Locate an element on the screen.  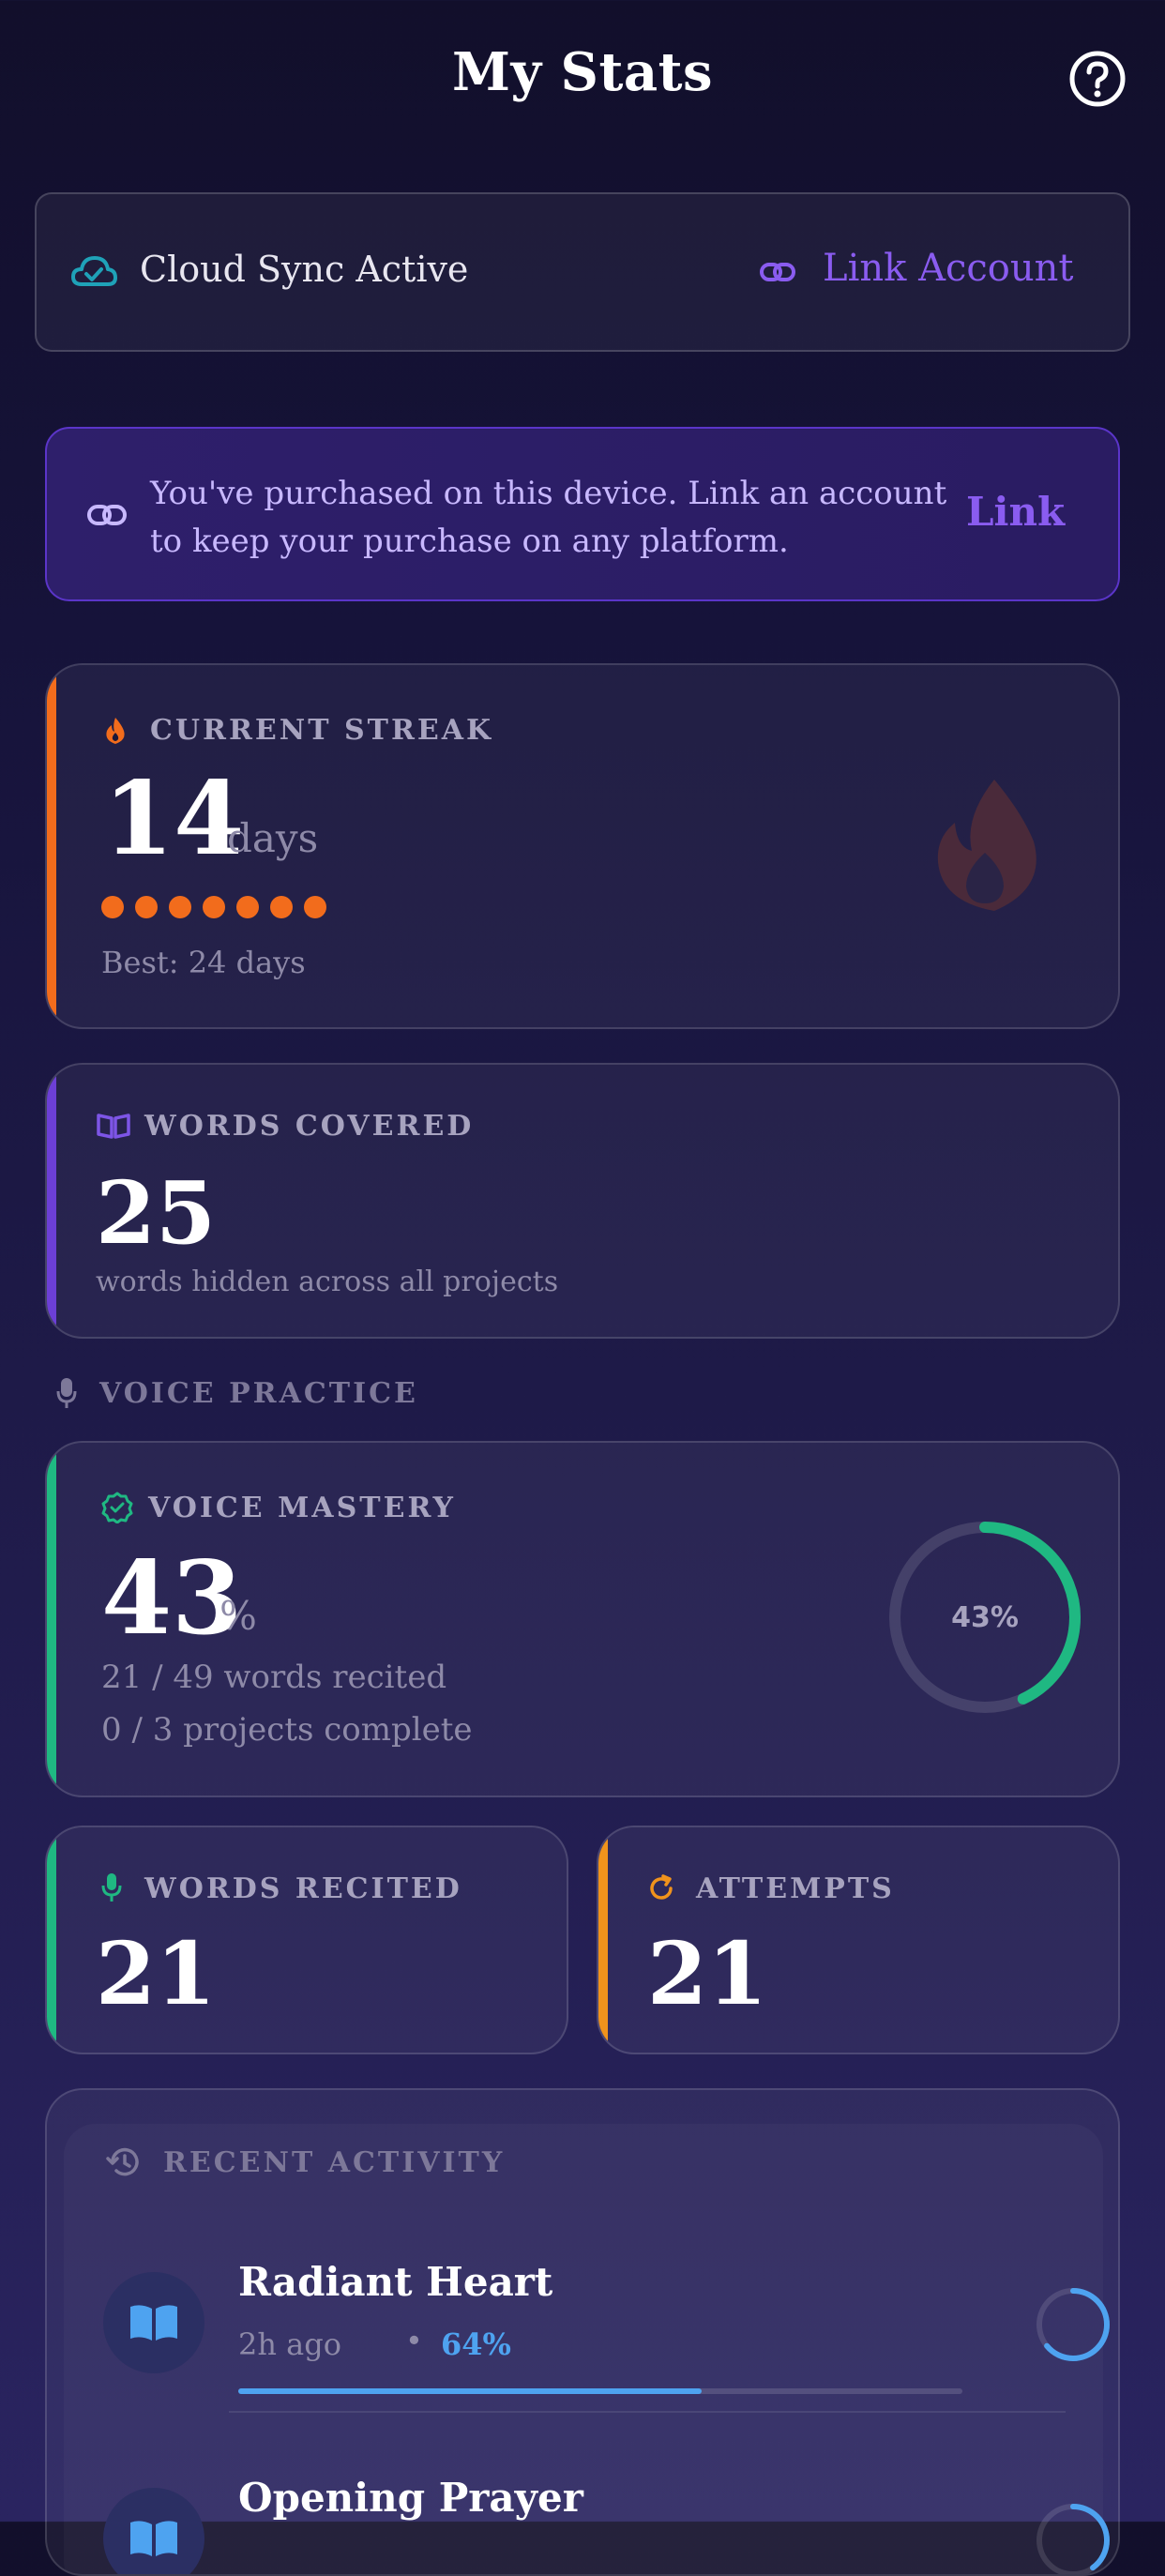
attempts-card: ATTEMPTS 21 is located at coordinates (858, 1940).